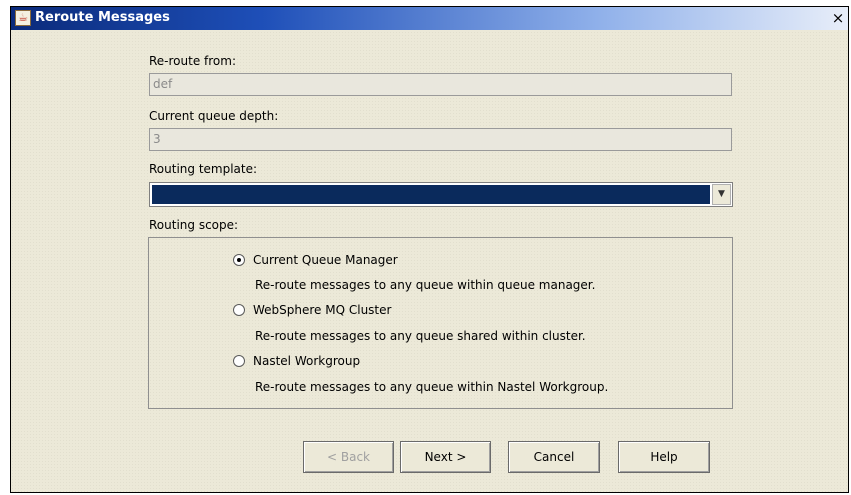 This screenshot has height=495, width=851. Describe the element at coordinates (429, 18) in the screenshot. I see `title-bar: ☕ Reroute Messages ×` at that location.